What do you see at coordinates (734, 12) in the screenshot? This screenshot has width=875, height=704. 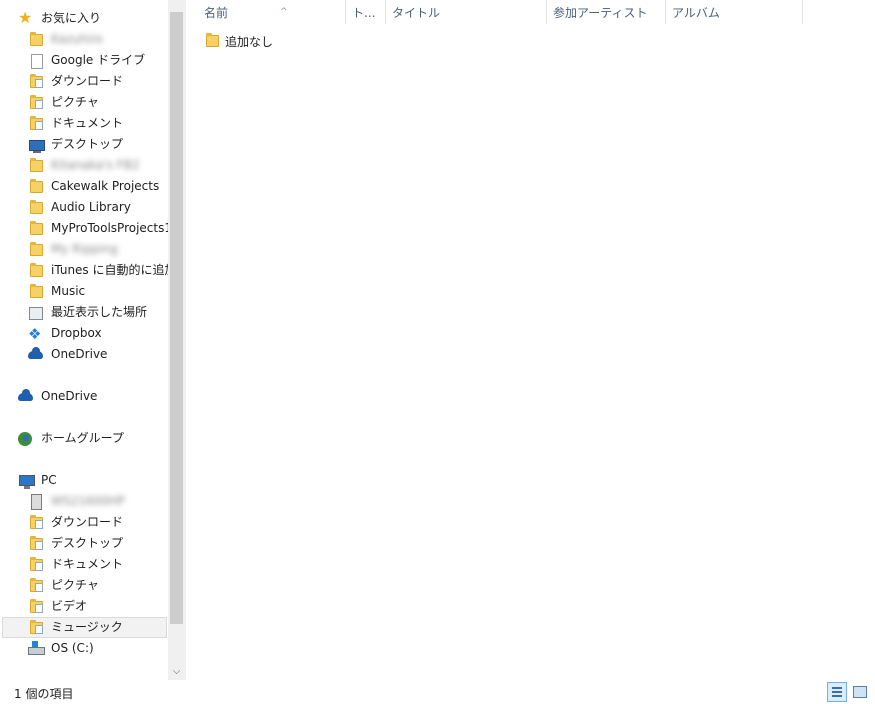 I see `column-album: アルバム` at bounding box center [734, 12].